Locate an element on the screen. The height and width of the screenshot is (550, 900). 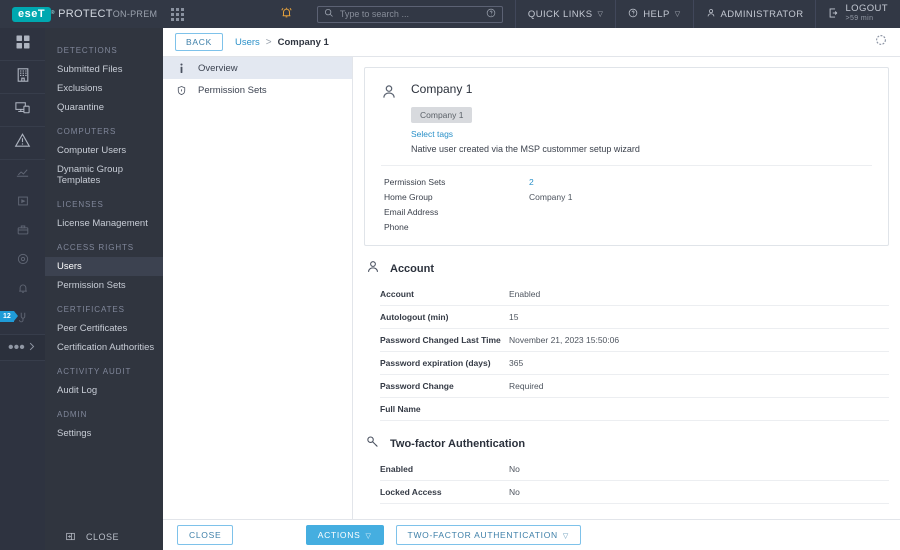
logout-text-block: LOGOUT >59 min is located at coordinates (866, 14).